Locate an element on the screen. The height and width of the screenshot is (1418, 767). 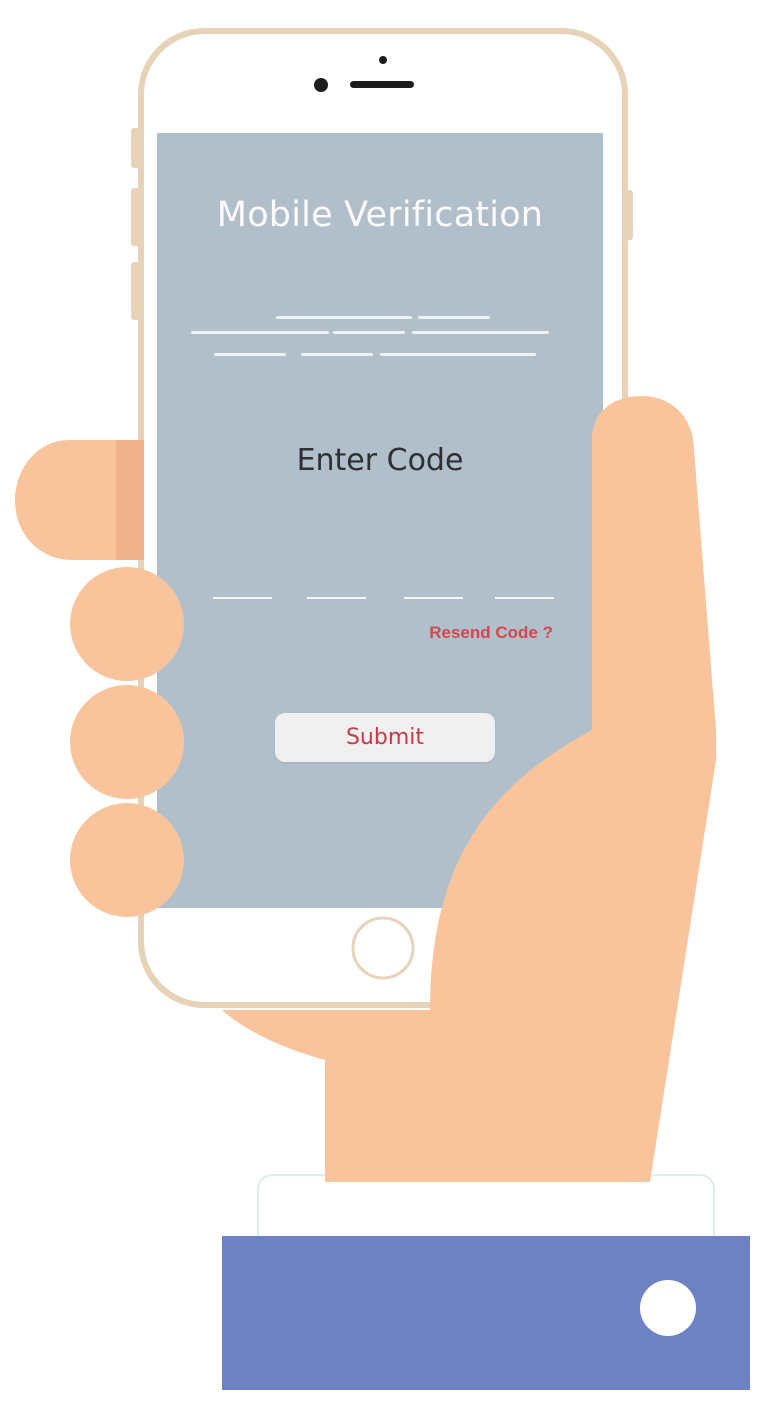
home-button-icon is located at coordinates (383, 948).